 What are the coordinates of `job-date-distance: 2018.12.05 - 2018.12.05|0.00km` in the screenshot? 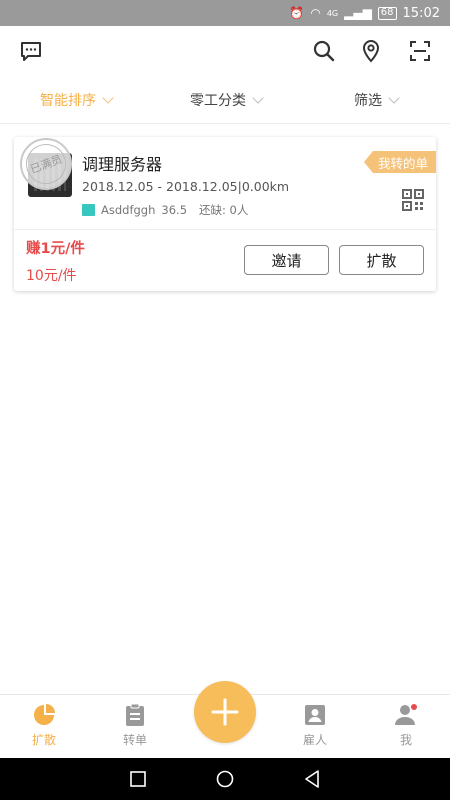 It's located at (186, 186).